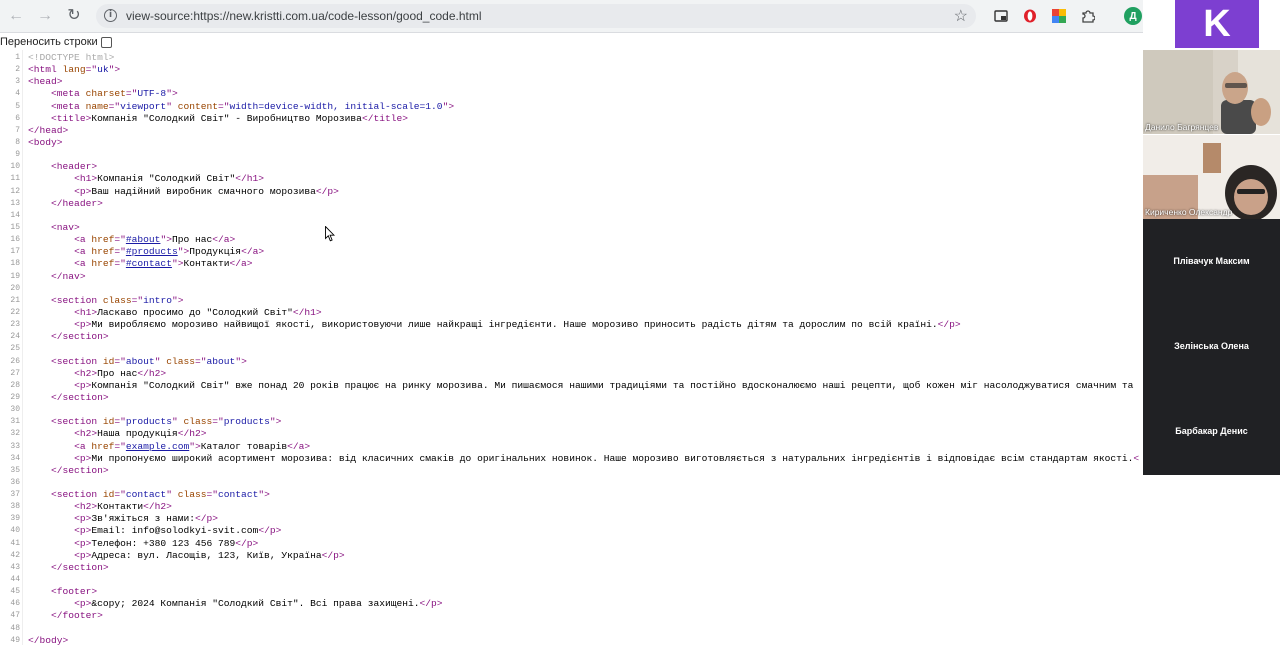 This screenshot has height=645, width=1280. I want to click on code-token: <, so click(1136, 458).